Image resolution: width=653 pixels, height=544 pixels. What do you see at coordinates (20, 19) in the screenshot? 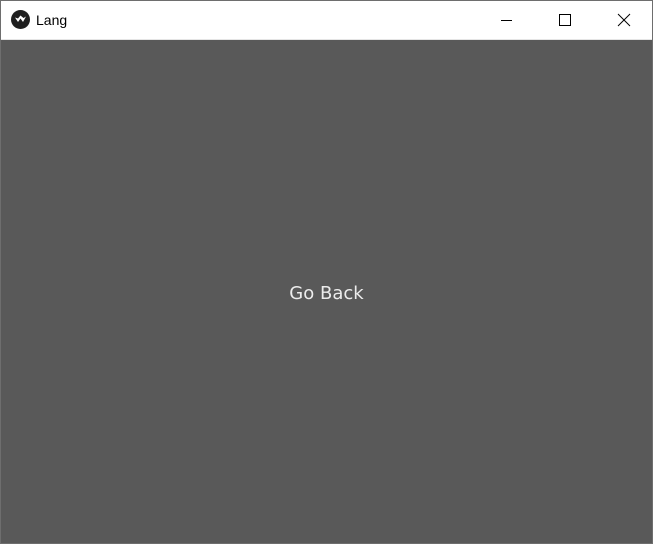
I see `kivy-logo-icon` at bounding box center [20, 19].